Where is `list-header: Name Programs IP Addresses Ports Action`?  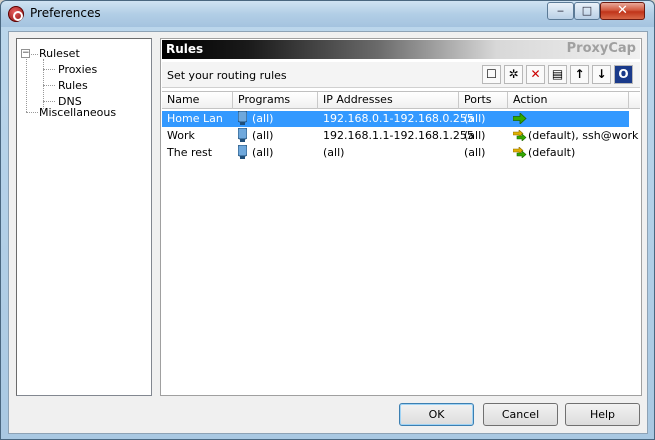 list-header: Name Programs IP Addresses Ports Action is located at coordinates (401, 100).